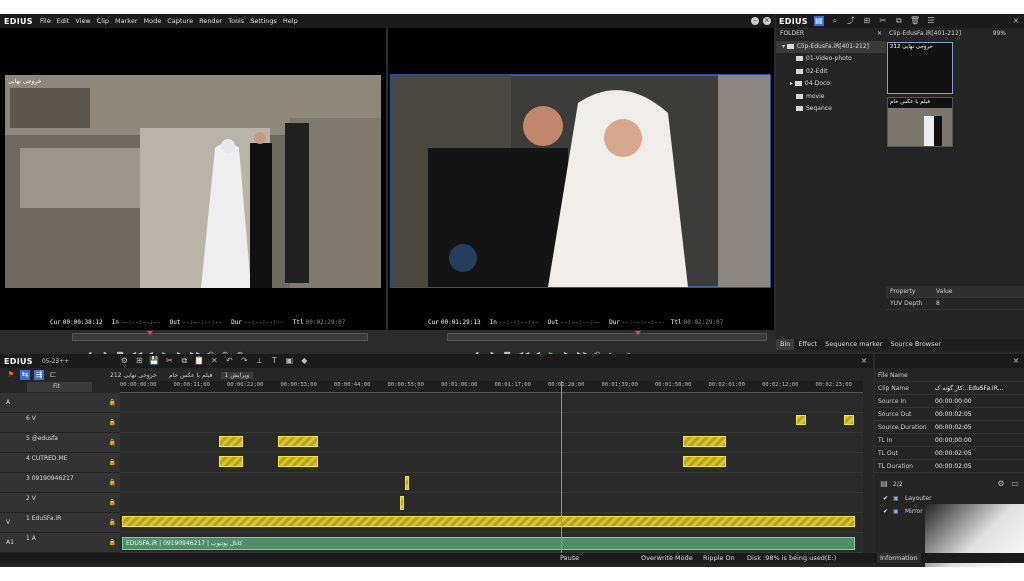  I want to click on redo-icon: ↷, so click(244, 361).